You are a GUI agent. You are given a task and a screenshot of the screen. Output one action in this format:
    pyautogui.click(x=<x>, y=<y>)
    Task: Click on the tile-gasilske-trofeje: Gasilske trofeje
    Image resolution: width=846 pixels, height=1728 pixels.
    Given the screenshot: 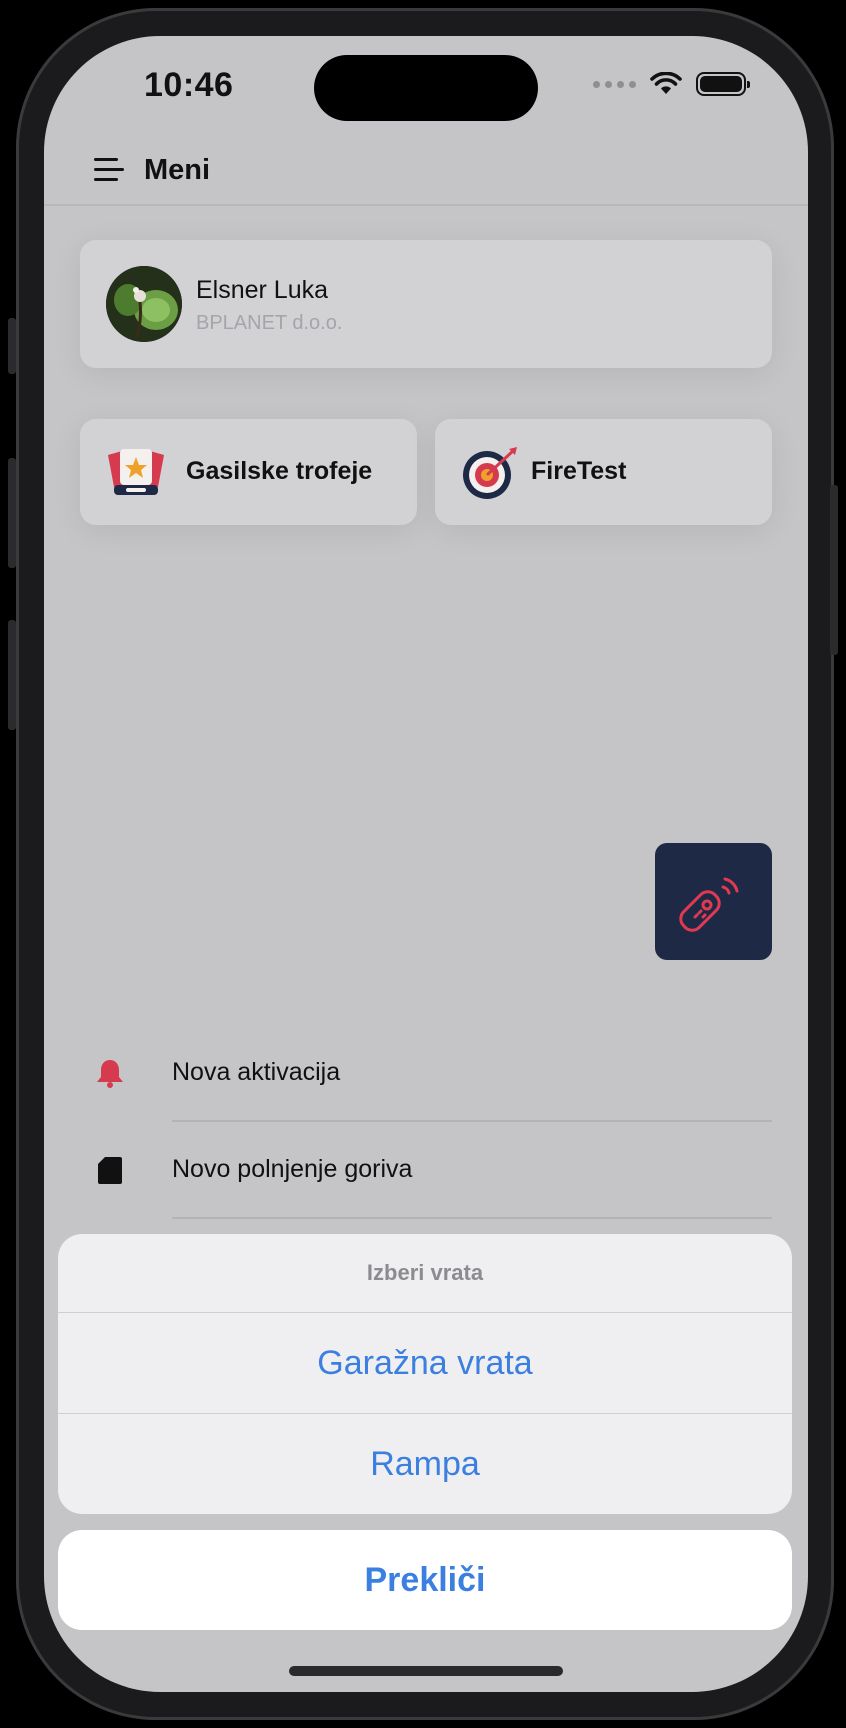 What is the action you would take?
    pyautogui.click(x=248, y=472)
    